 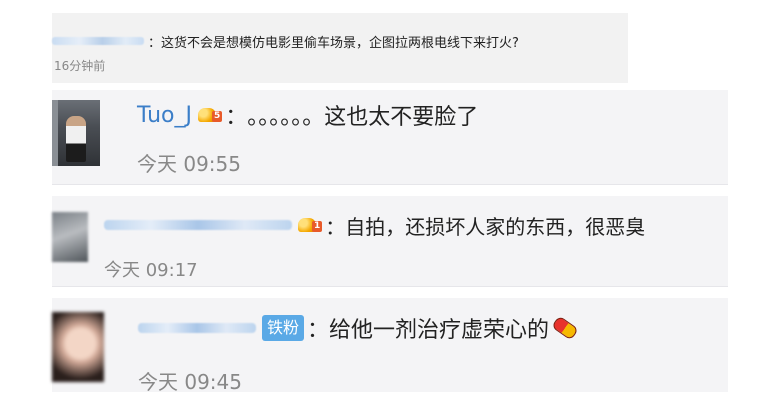 What do you see at coordinates (80, 66) in the screenshot?
I see `quoted-reply-time: 16分钟前` at bounding box center [80, 66].